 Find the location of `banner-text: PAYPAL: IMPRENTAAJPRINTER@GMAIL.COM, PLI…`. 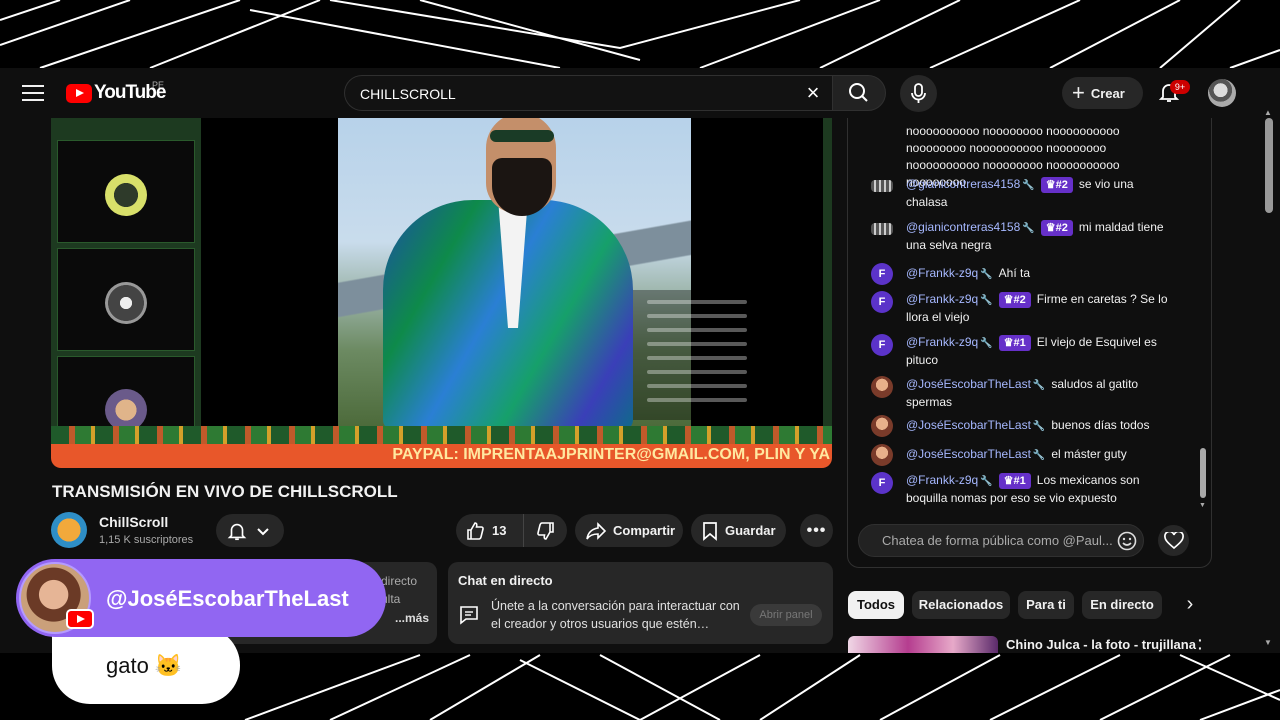

banner-text: PAYPAL: IMPRENTAAJPRINTER@GMAIL.COM, PLI… is located at coordinates (611, 454).